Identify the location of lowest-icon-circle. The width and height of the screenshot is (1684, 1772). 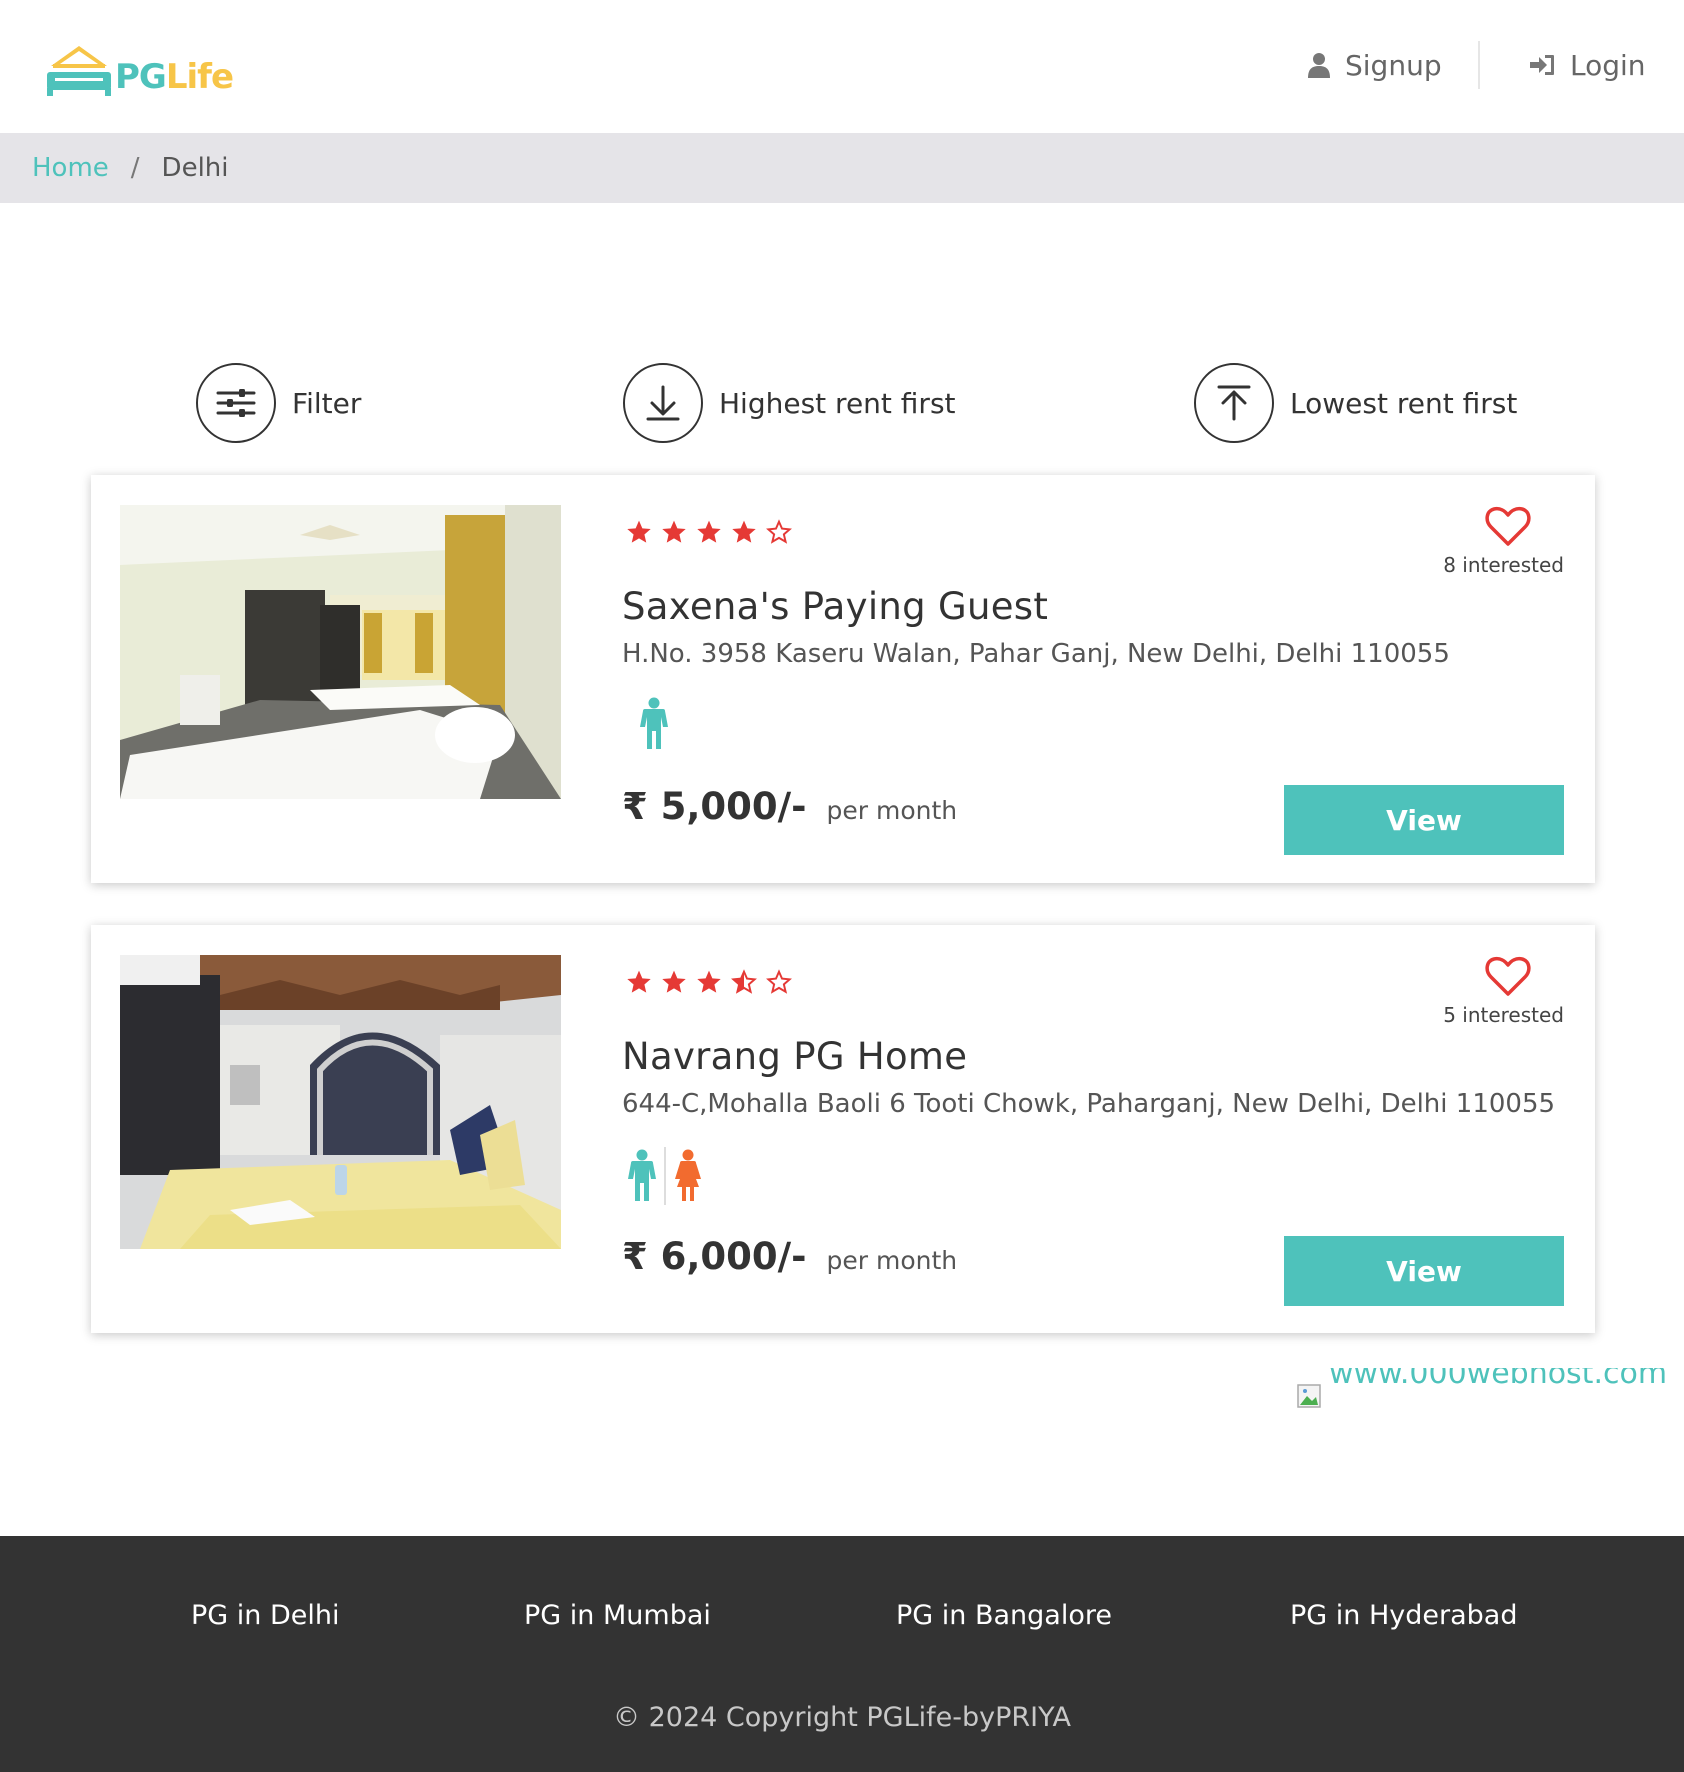
(1234, 403).